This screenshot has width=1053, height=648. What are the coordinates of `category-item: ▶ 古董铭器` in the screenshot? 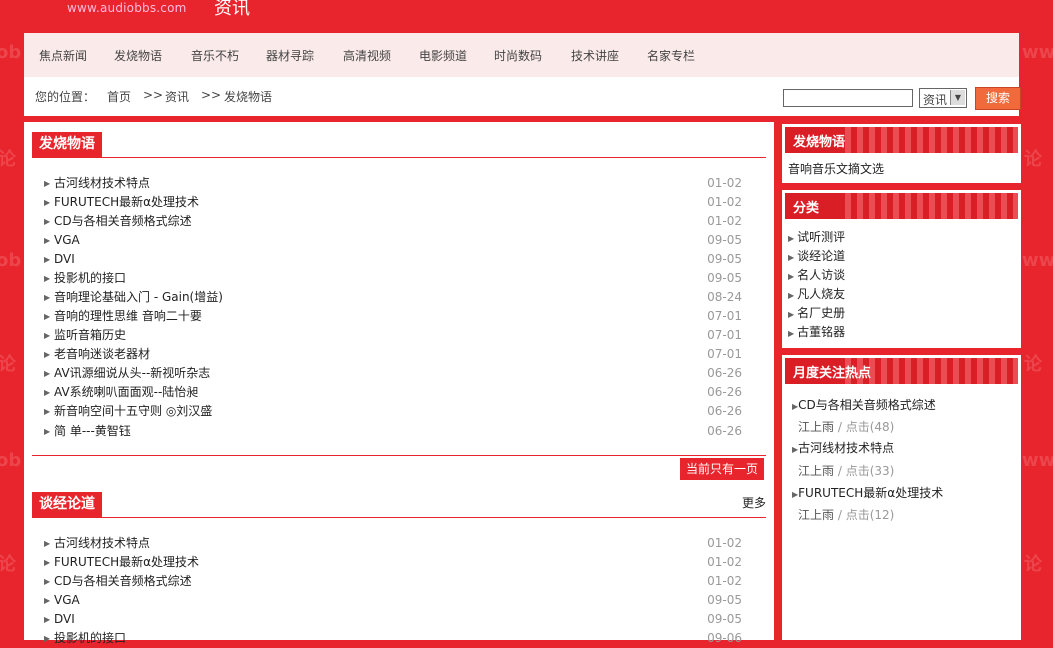 It's located at (816, 331).